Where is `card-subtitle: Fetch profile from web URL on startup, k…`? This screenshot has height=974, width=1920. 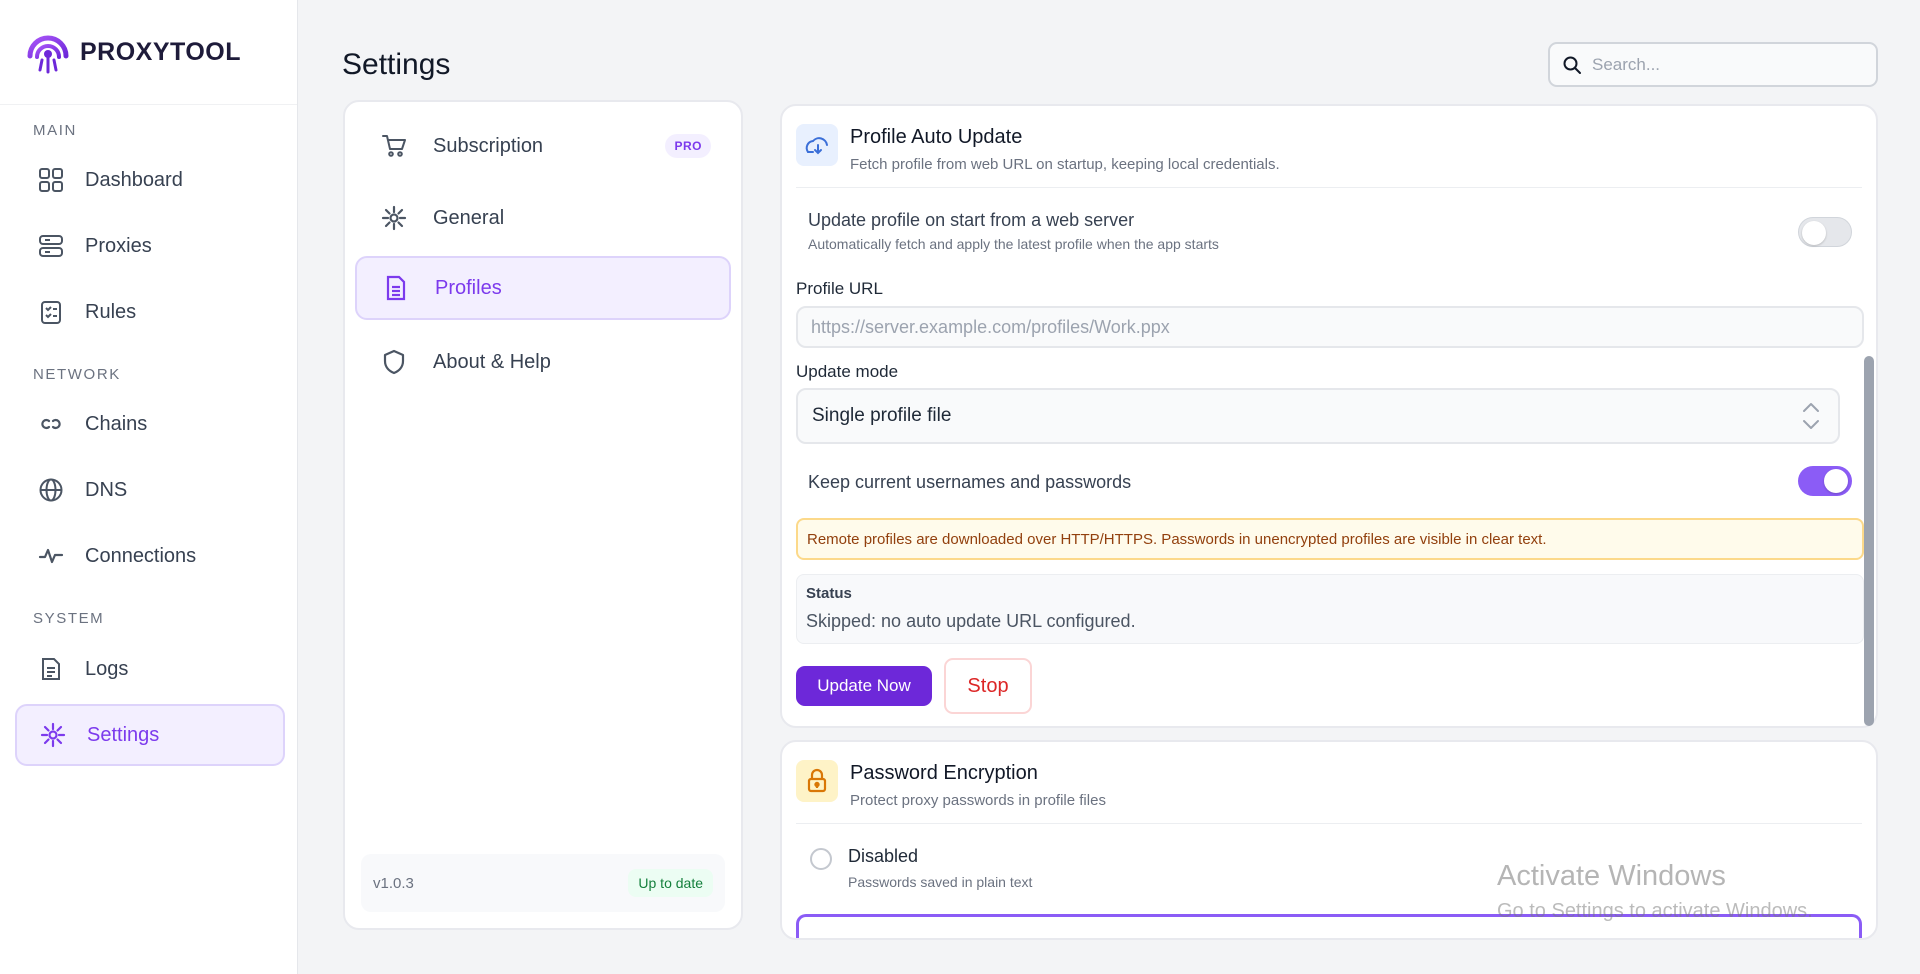 card-subtitle: Fetch profile from web URL on startup, k… is located at coordinates (1065, 164).